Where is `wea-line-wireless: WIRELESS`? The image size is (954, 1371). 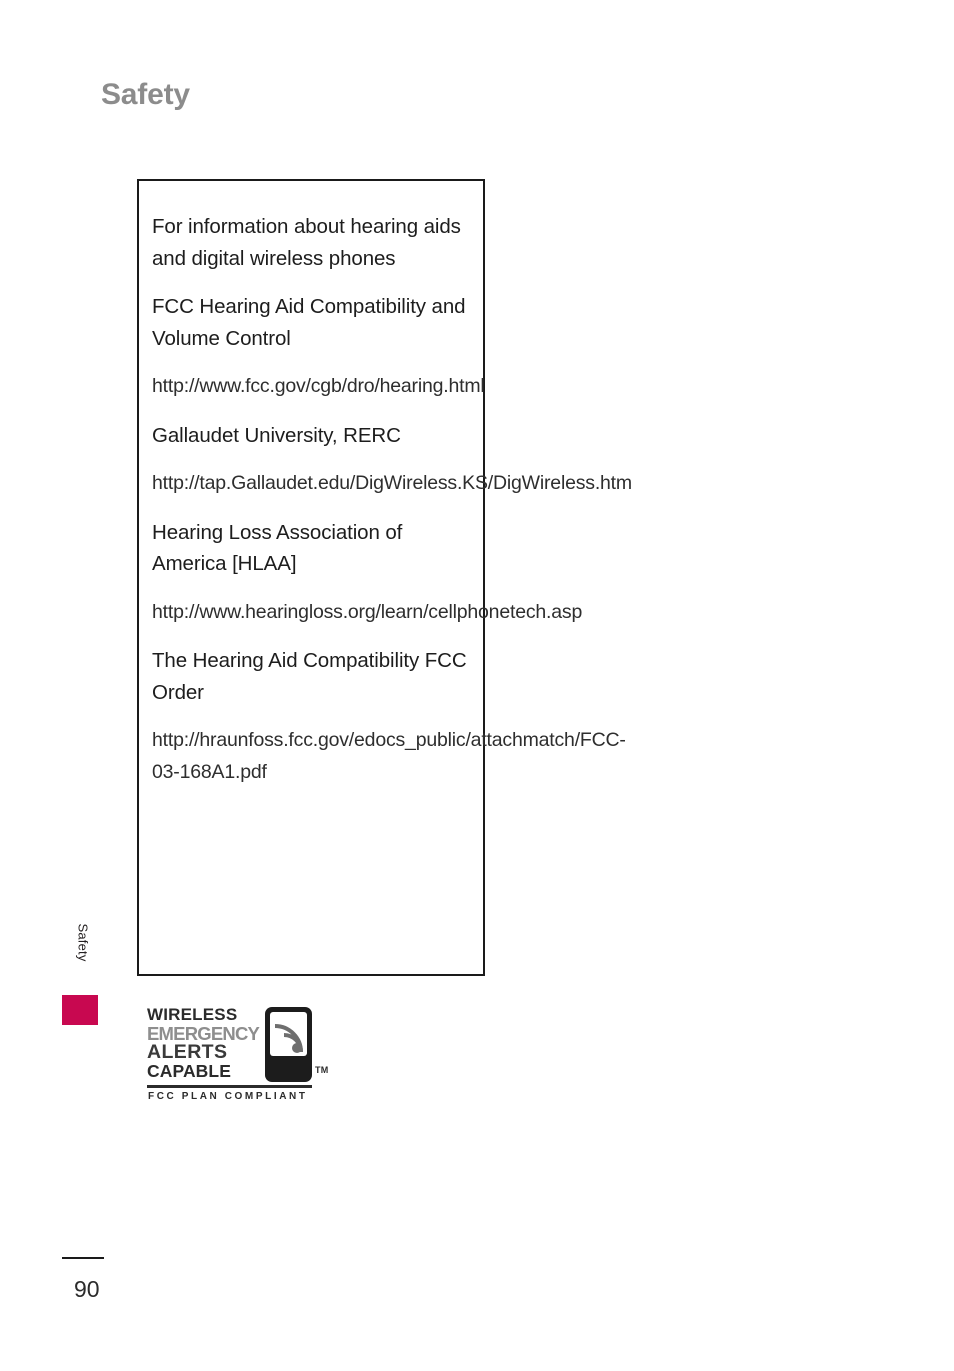
wea-line-wireless: WIRELESS is located at coordinates (192, 1014).